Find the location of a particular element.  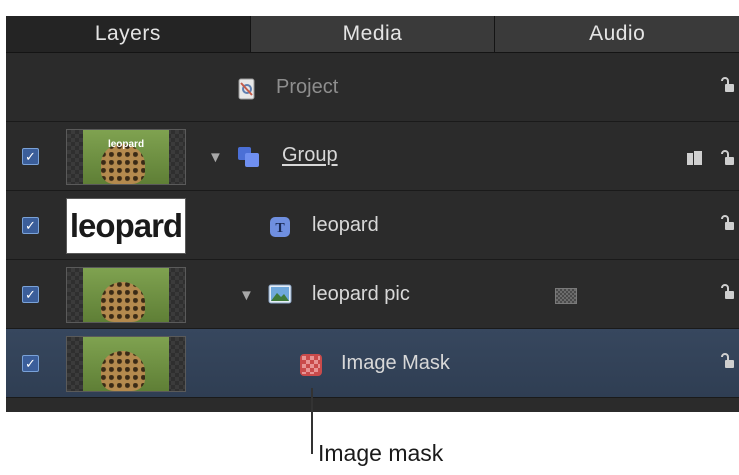

group-icon is located at coordinates (248, 156).